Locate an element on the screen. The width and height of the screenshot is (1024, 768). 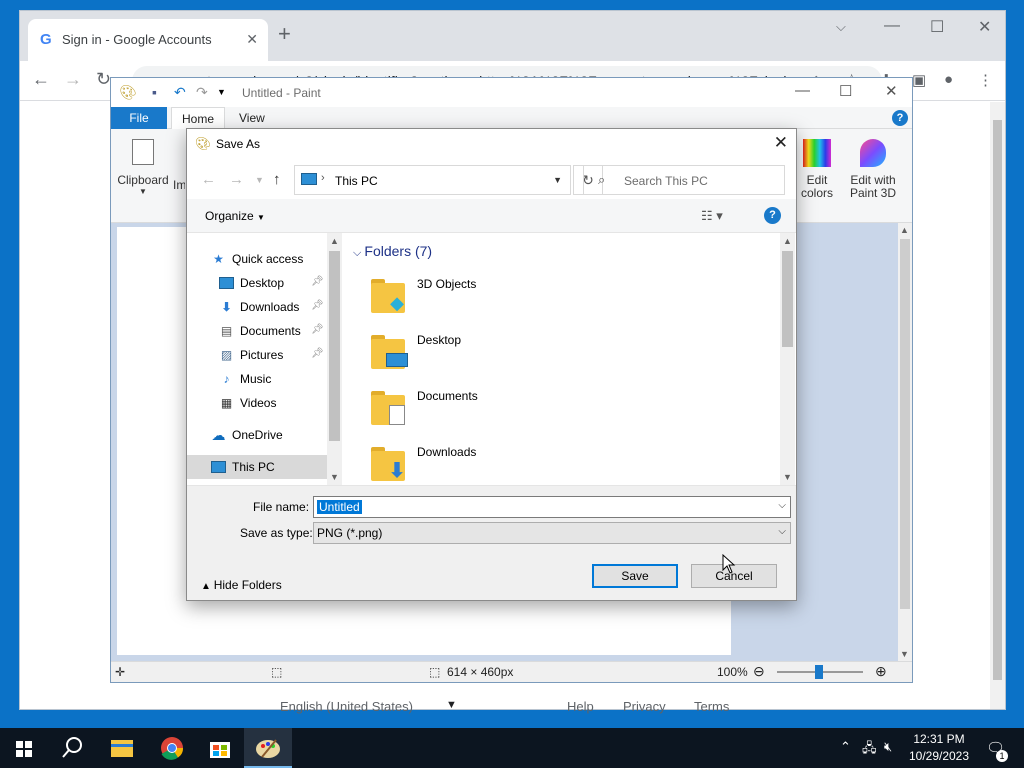
tab-search-chevron-icon: ⌵ is located at coordinates (841, 27).